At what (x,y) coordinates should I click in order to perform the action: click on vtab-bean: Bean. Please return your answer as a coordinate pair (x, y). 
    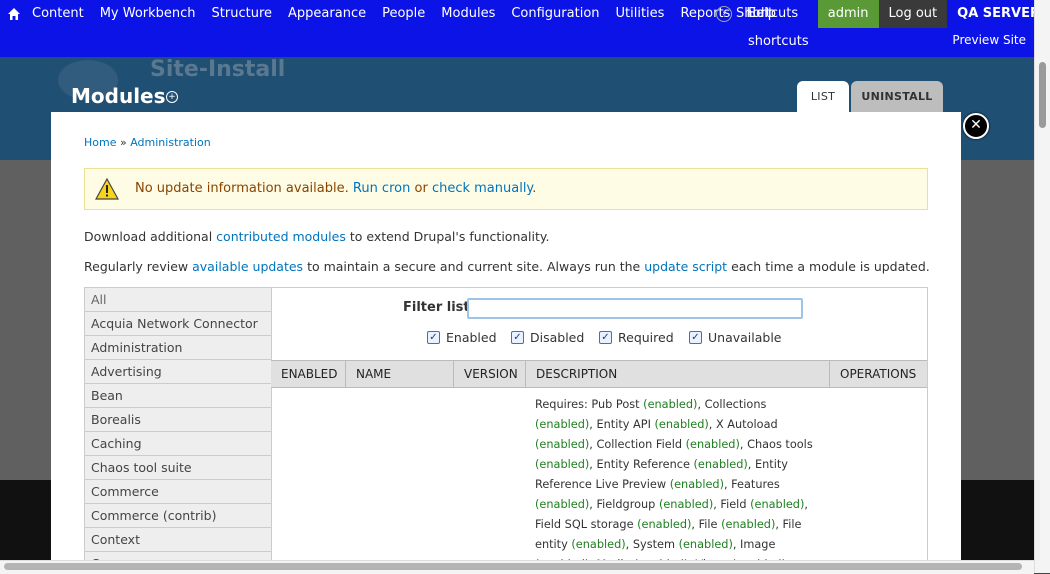
    Looking at the image, I should click on (178, 396).